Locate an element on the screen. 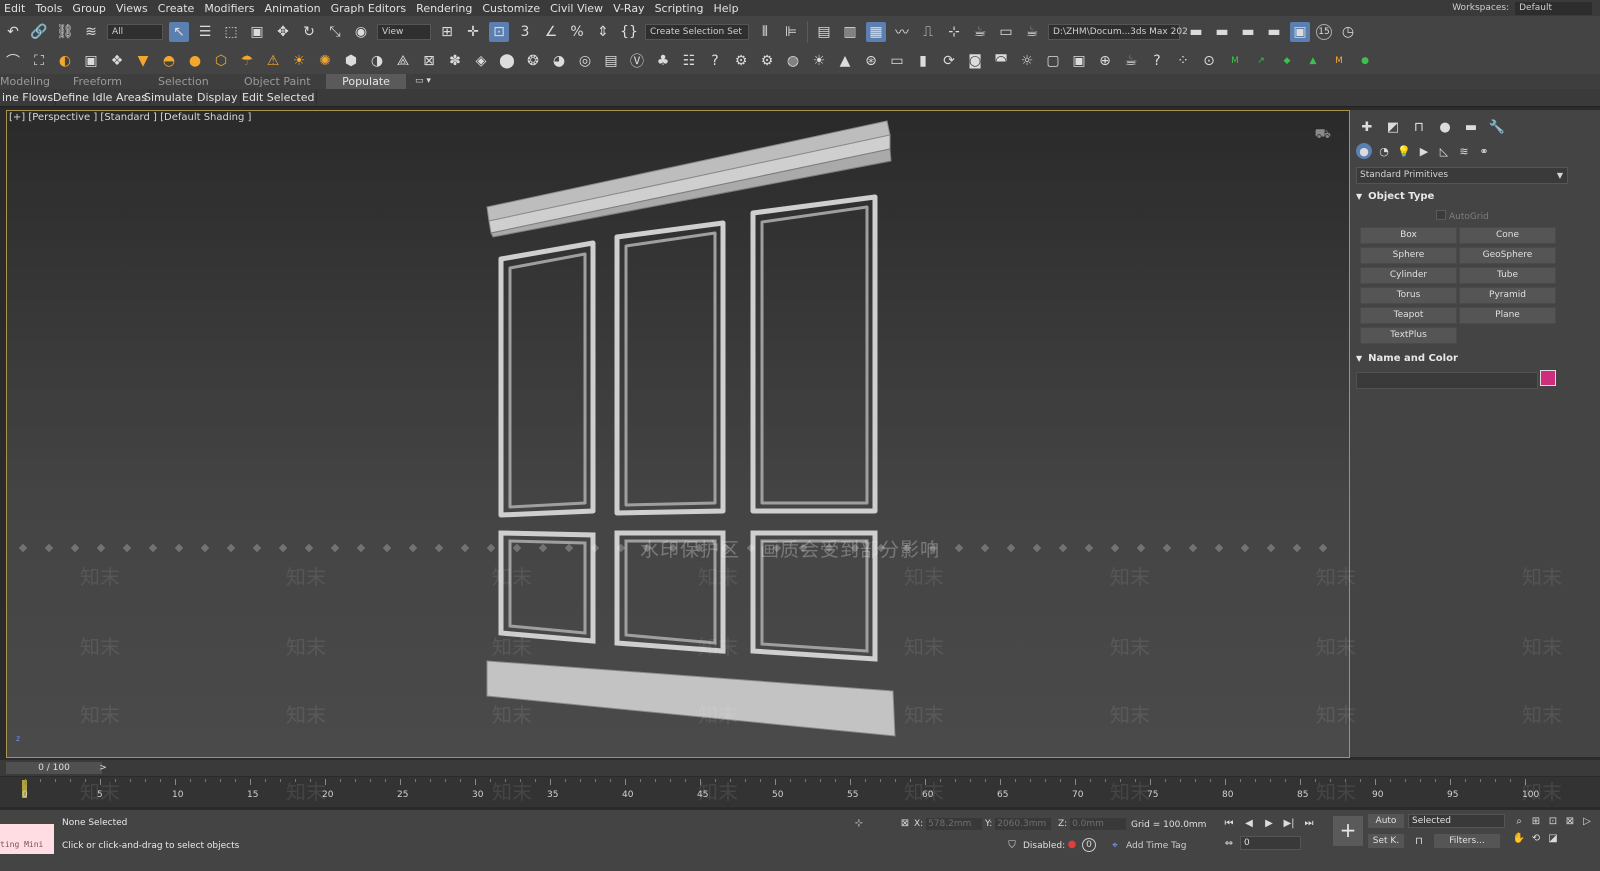 This screenshot has height=871, width=1600. scale-icon: ⤡ is located at coordinates (335, 32).